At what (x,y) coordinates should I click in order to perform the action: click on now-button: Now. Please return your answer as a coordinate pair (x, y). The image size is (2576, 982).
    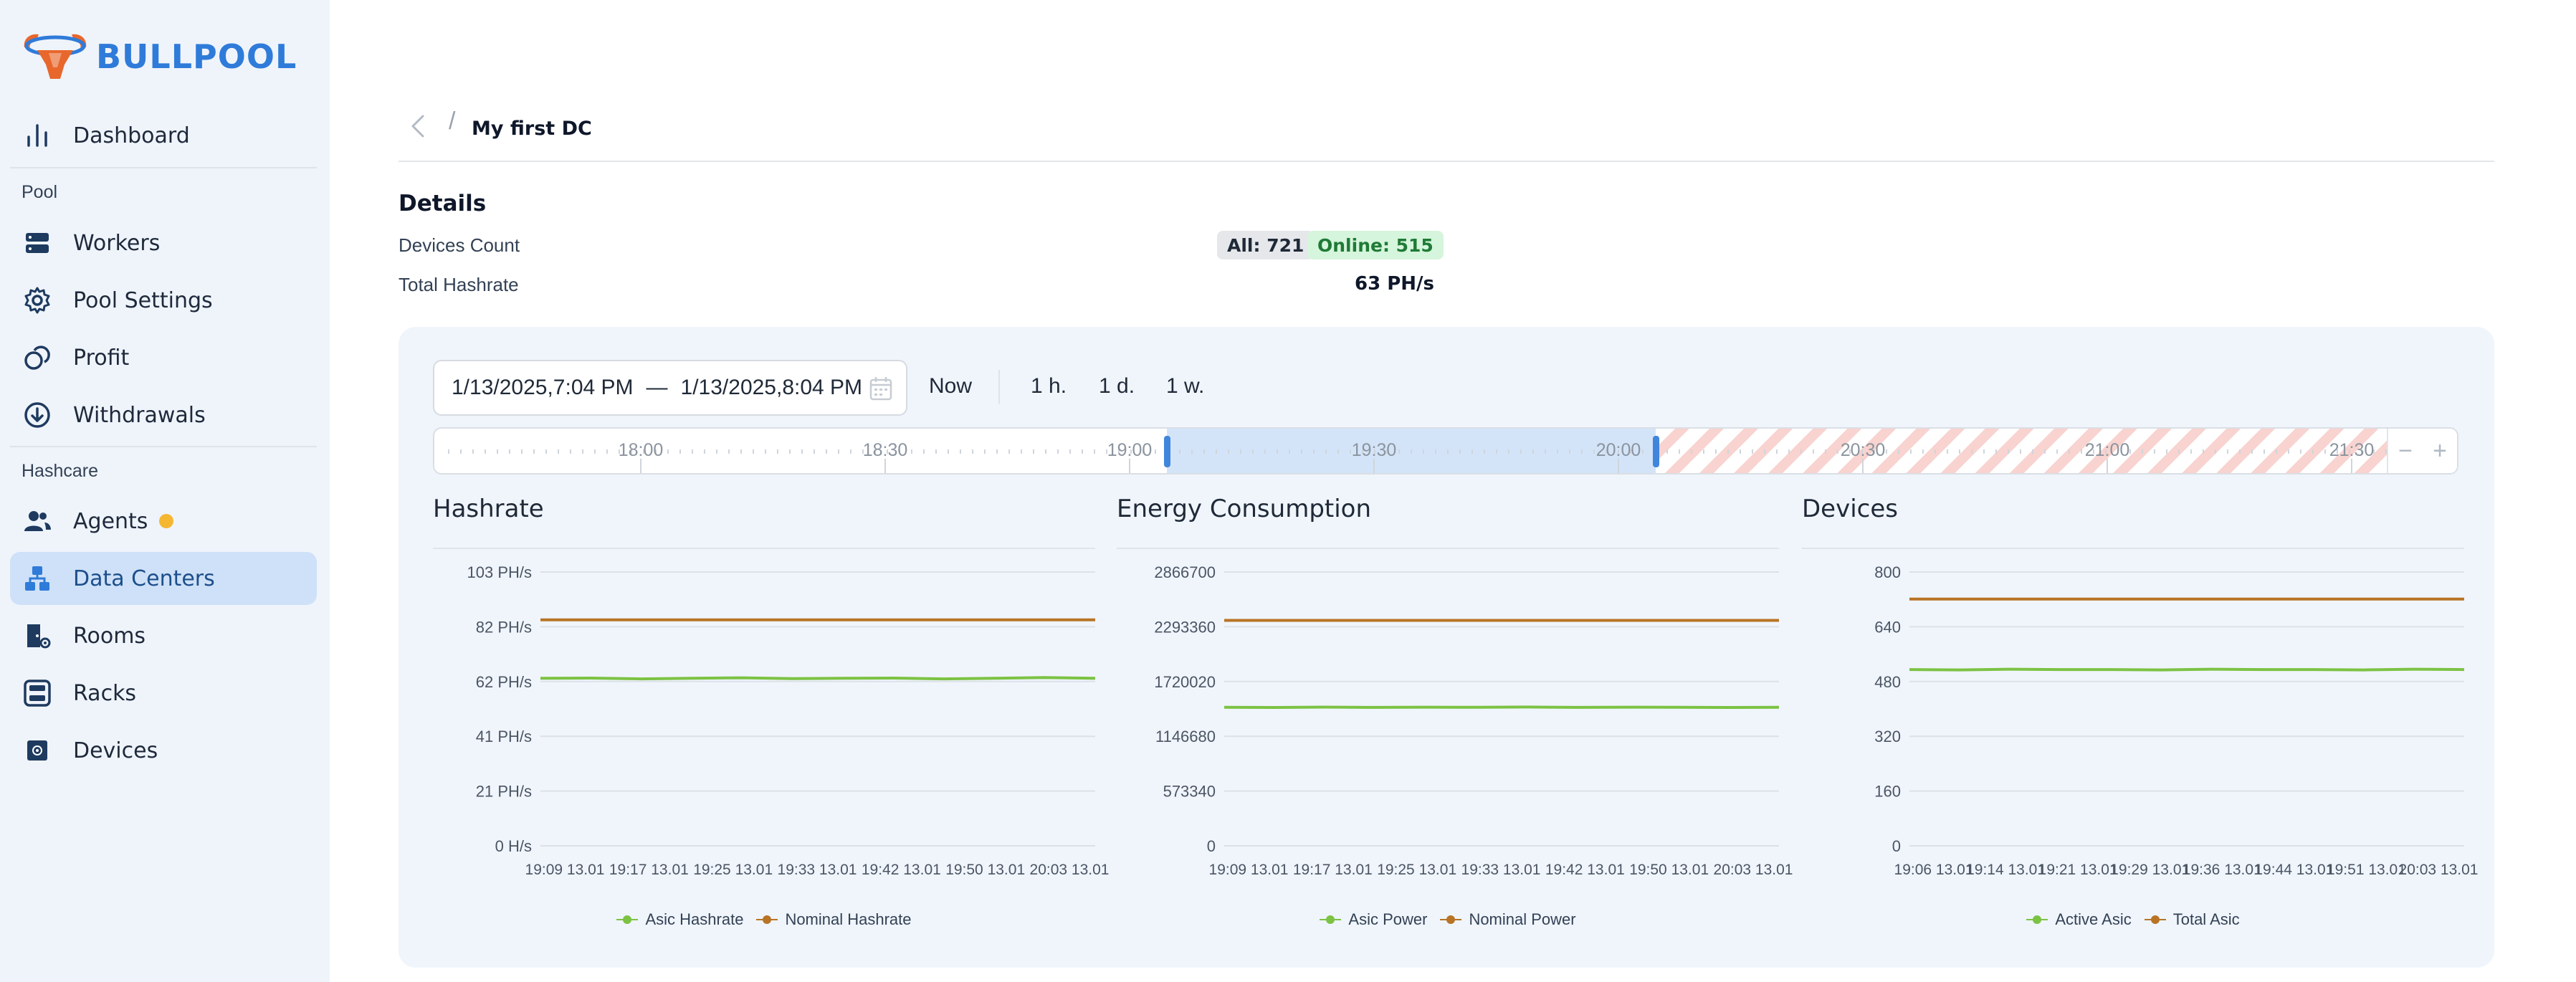
    Looking at the image, I should click on (950, 386).